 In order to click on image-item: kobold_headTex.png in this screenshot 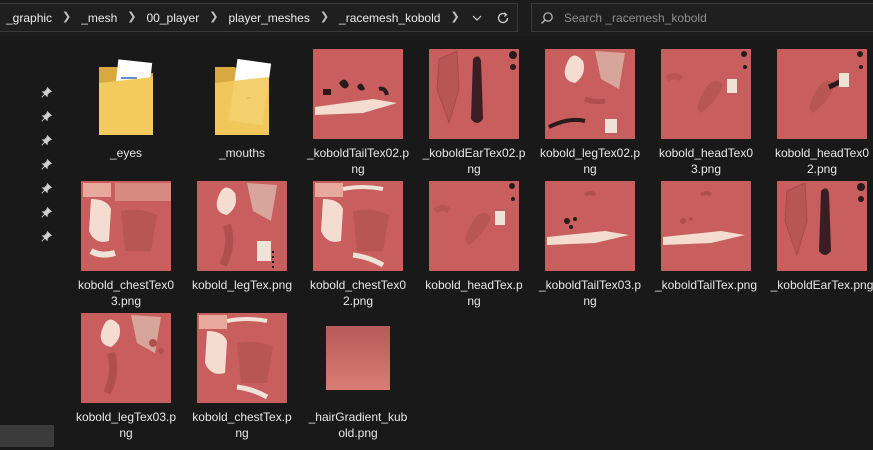, I will do `click(474, 243)`.